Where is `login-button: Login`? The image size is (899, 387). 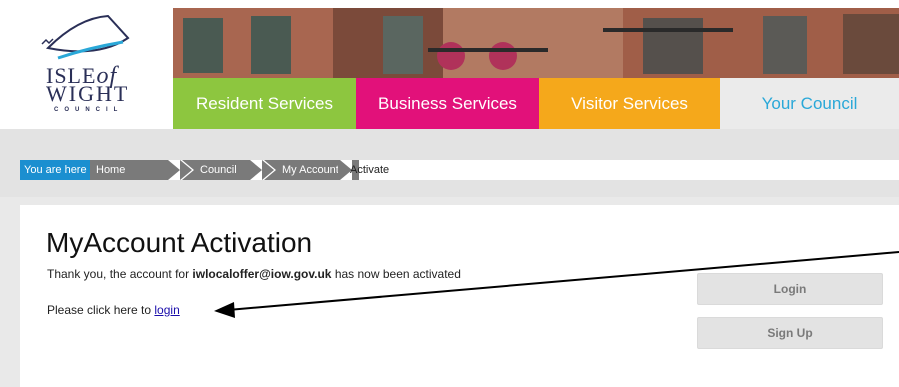
login-button: Login is located at coordinates (790, 289).